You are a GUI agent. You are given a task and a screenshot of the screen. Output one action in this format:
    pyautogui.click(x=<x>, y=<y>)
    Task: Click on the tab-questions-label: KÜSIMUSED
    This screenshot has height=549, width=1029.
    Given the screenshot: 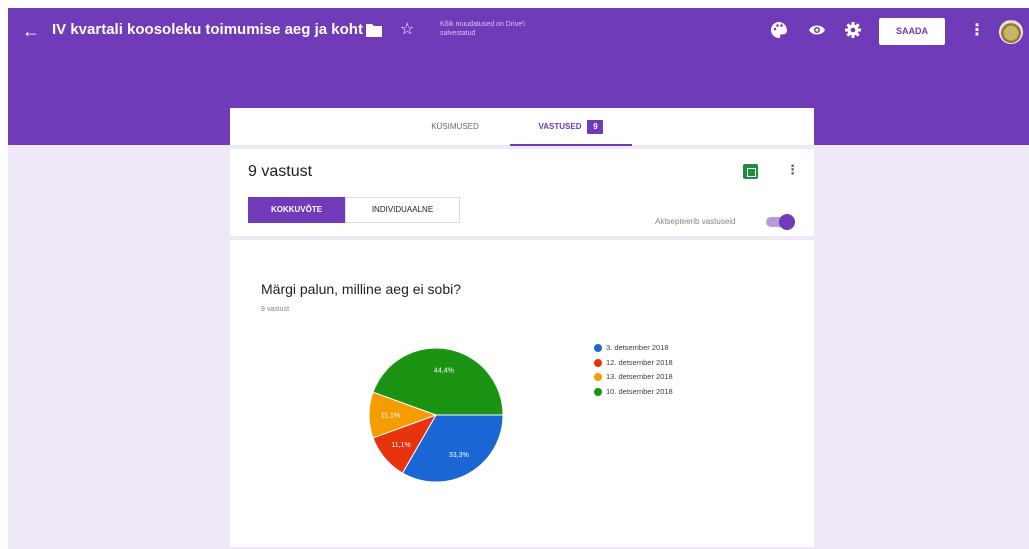 What is the action you would take?
    pyautogui.click(x=455, y=126)
    